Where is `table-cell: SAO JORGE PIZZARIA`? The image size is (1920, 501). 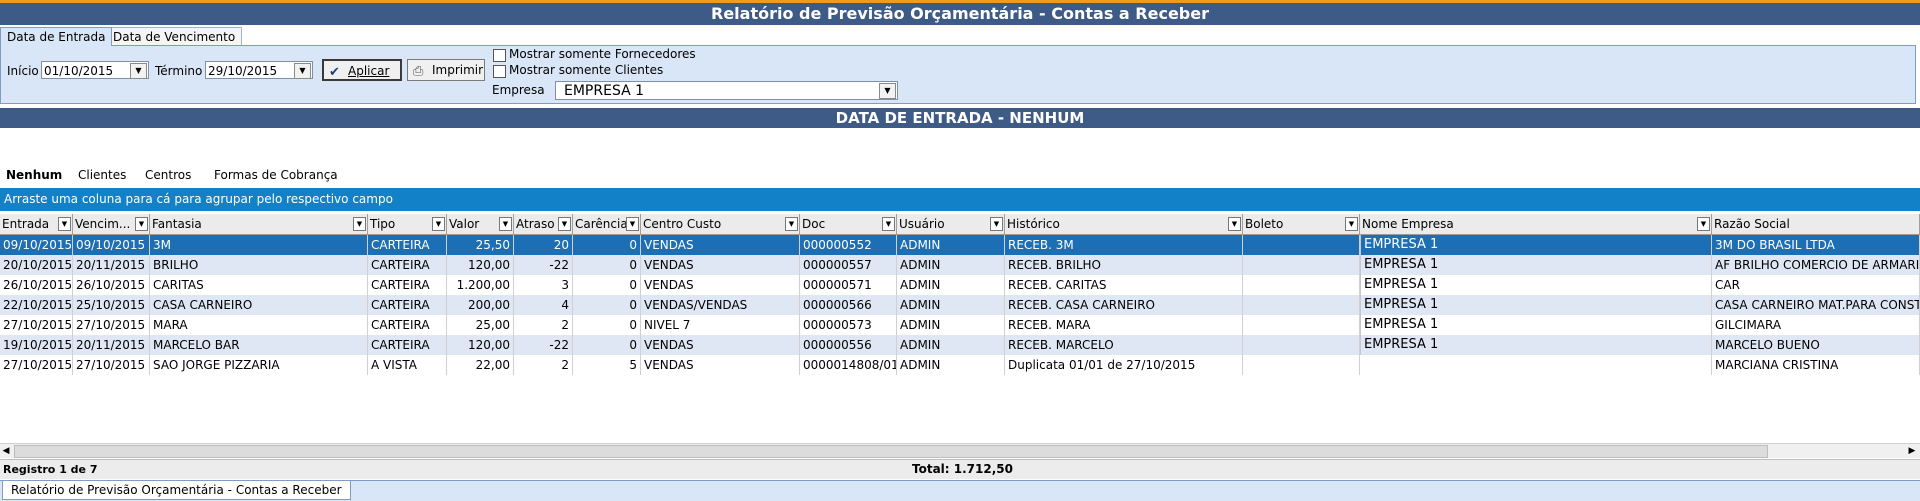 table-cell: SAO JORGE PIZZARIA is located at coordinates (259, 365).